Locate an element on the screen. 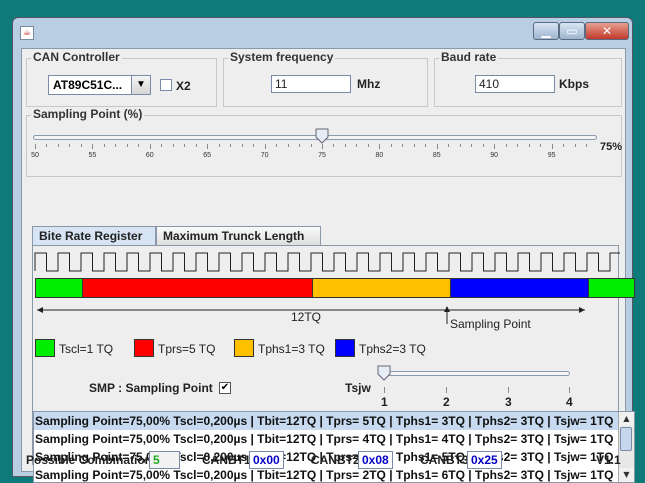 The height and width of the screenshot is (483, 645). segment-tscl is located at coordinates (59, 288).